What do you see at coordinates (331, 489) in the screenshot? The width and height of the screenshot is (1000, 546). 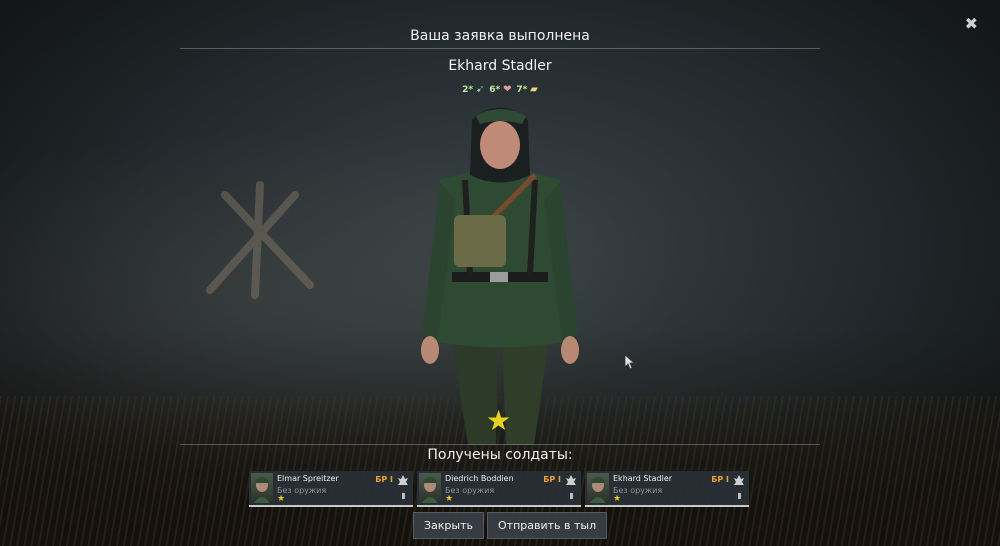 I see `soldier-card: Elmar Spreitzer Без оружия ★ БР I` at bounding box center [331, 489].